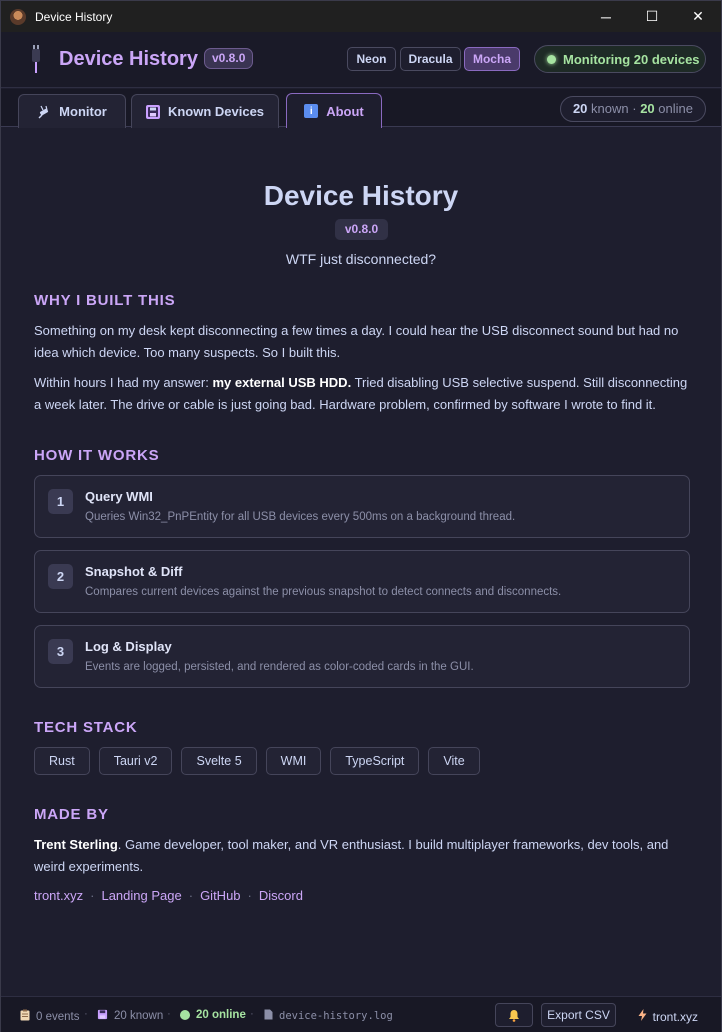  I want to click on link-discord: Discord, so click(281, 895).